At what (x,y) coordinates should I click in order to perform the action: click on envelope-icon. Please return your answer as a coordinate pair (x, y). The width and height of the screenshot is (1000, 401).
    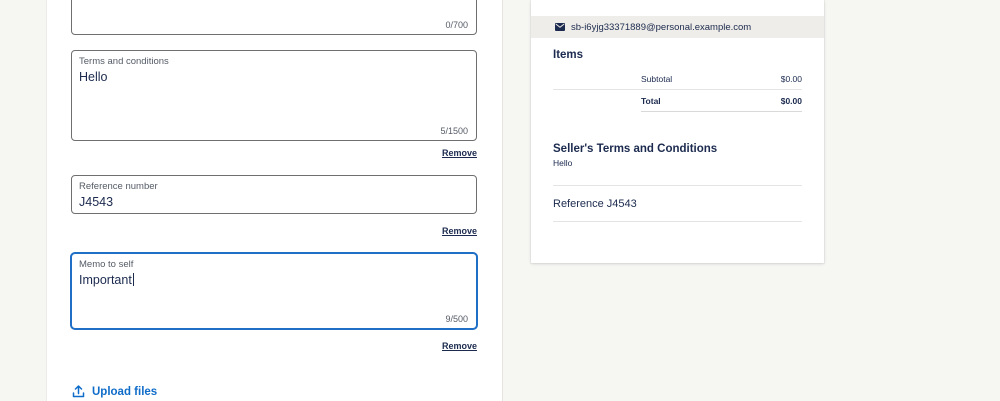
    Looking at the image, I should click on (560, 27).